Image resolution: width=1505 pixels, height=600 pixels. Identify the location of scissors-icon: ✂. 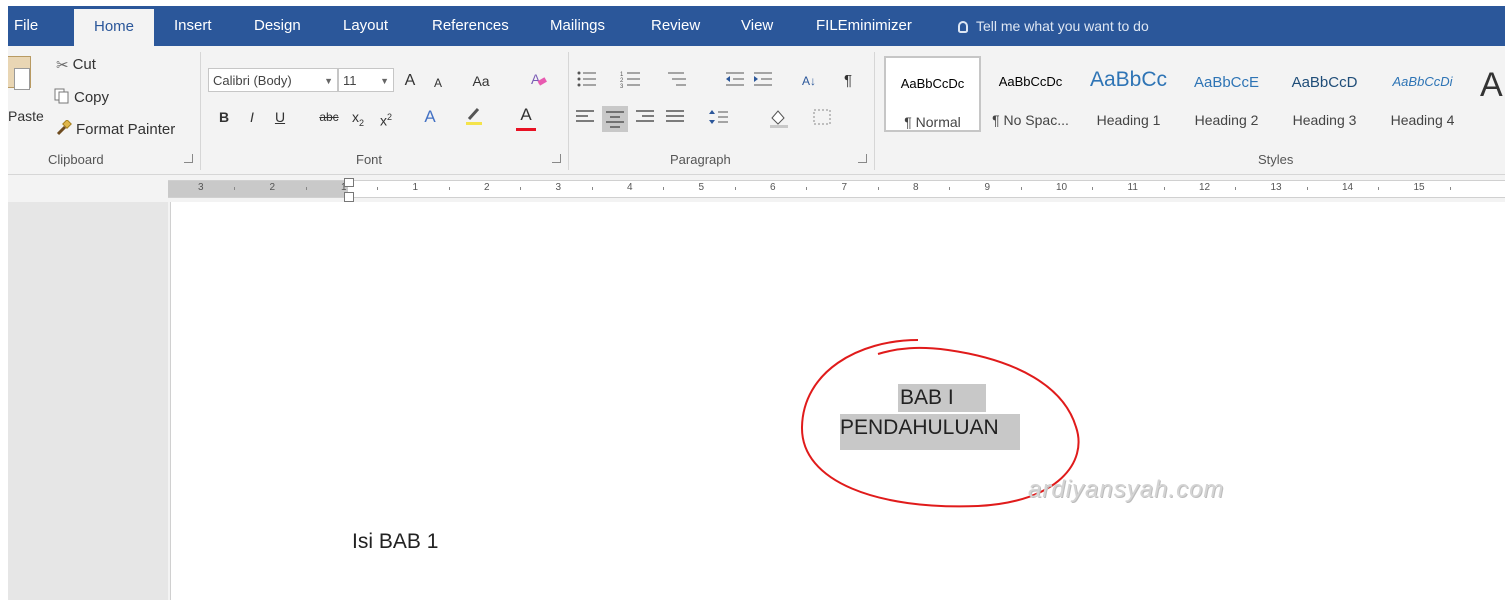
(62, 66).